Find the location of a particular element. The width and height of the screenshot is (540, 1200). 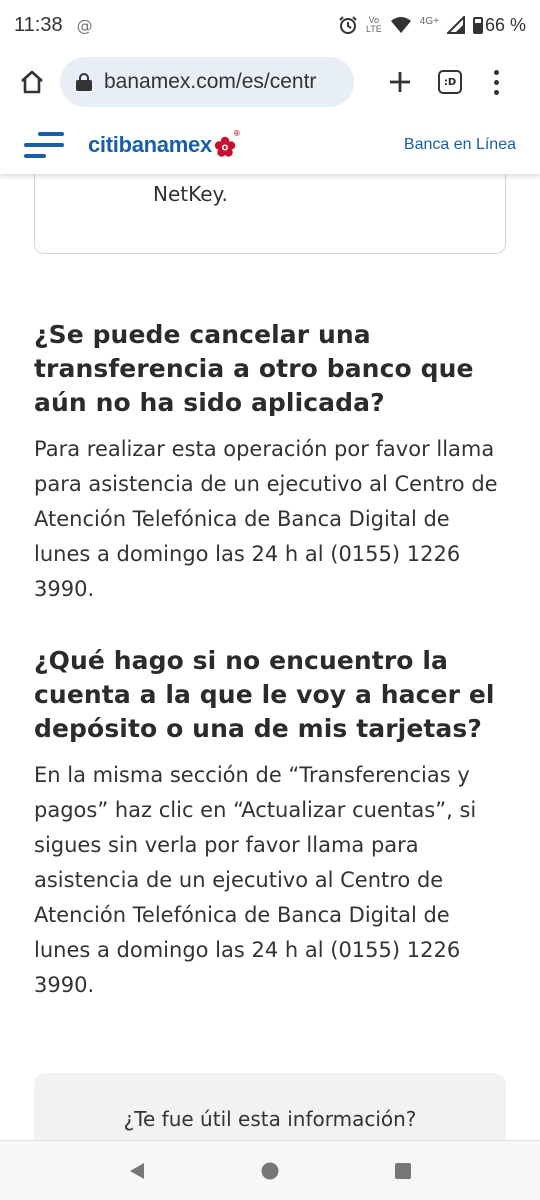

recents-button is located at coordinates (403, 1171).